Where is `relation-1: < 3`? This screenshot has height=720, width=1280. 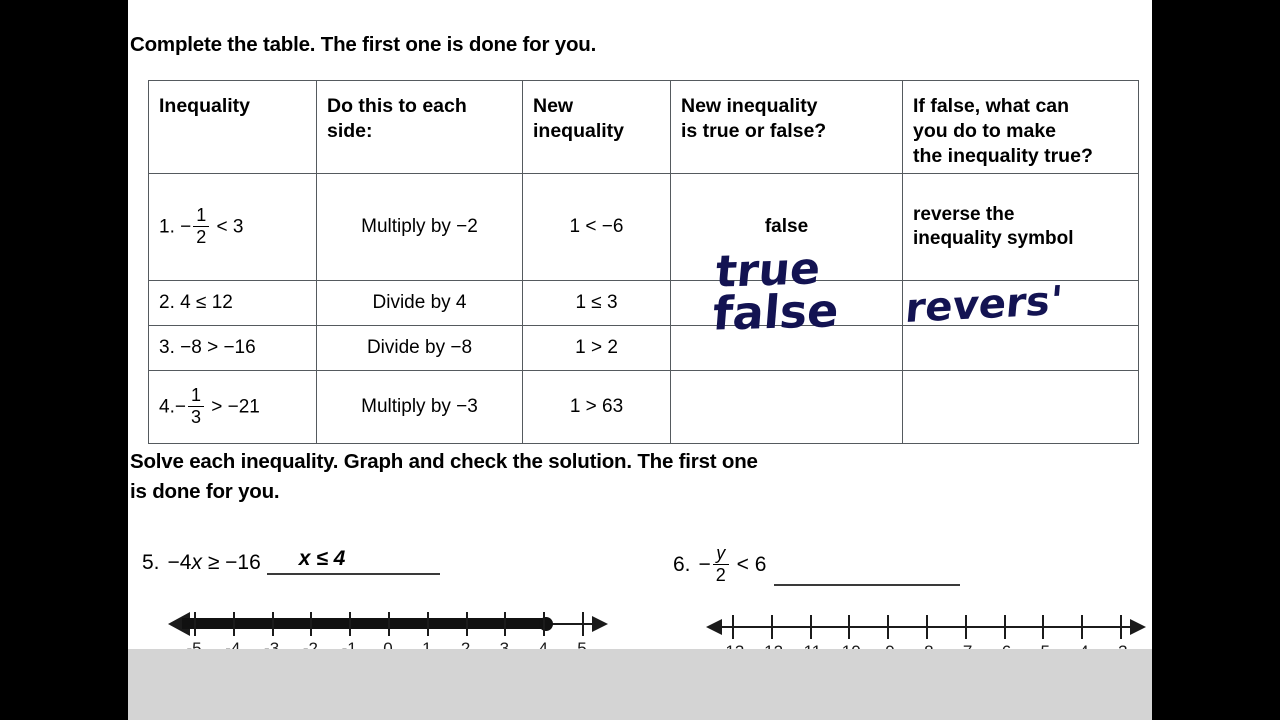 relation-1: < 3 is located at coordinates (230, 227).